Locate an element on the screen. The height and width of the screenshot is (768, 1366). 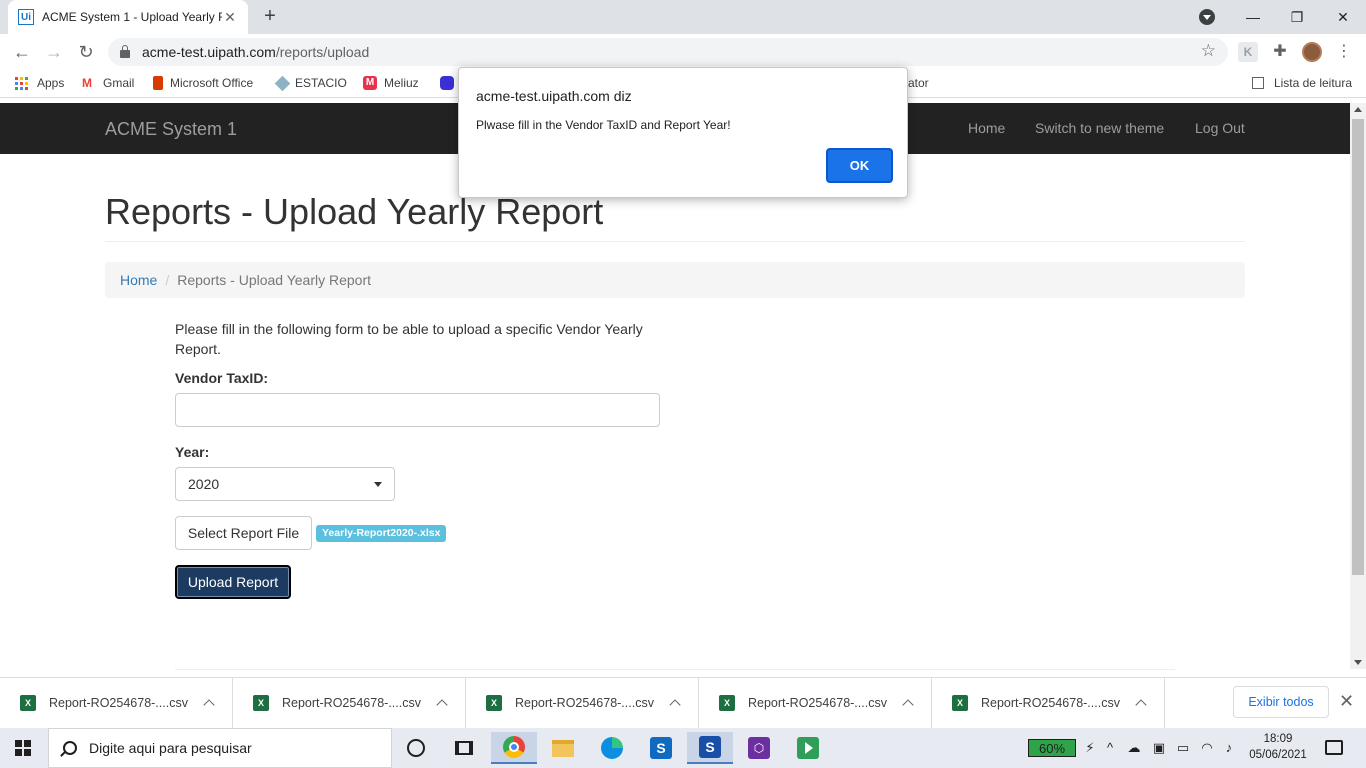
vendor-taxid-label: Vendor TaxID: is located at coordinates (222, 378).